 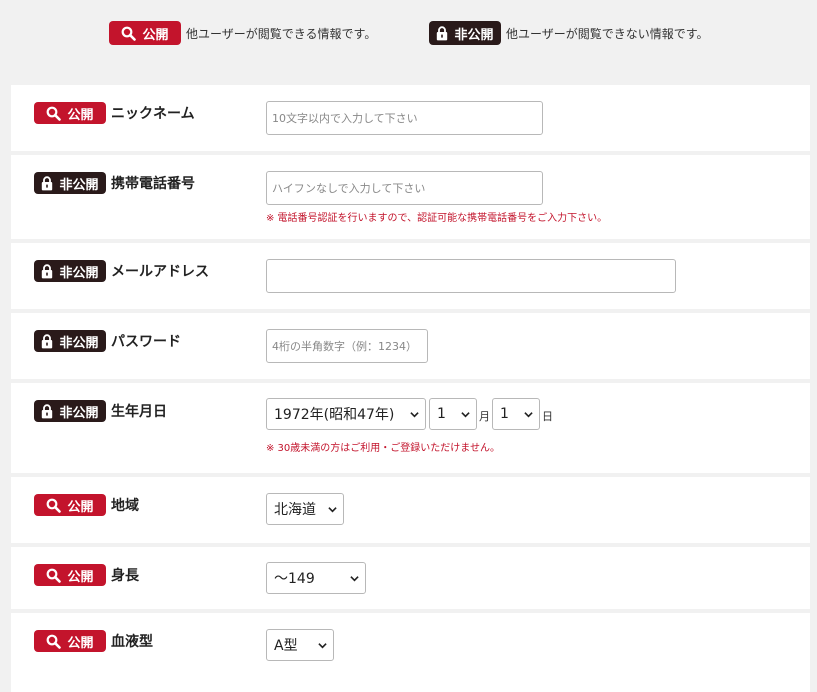 I want to click on nickname-input, so click(x=404, y=118).